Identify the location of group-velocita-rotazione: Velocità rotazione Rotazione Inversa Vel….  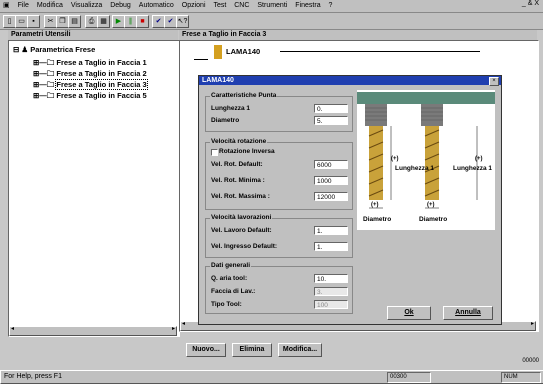
(279, 174).